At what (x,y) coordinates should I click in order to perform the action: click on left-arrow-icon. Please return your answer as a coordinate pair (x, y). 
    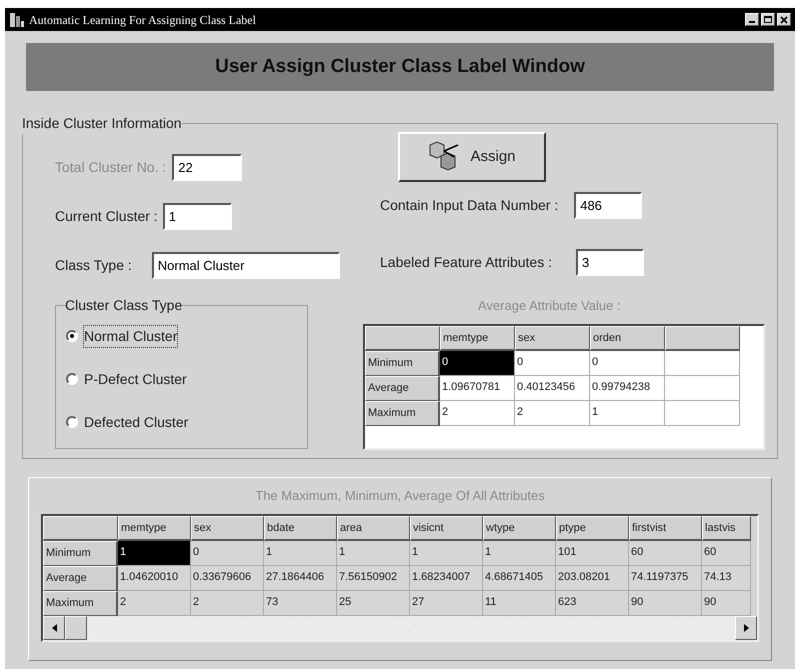
    Looking at the image, I should click on (54, 628).